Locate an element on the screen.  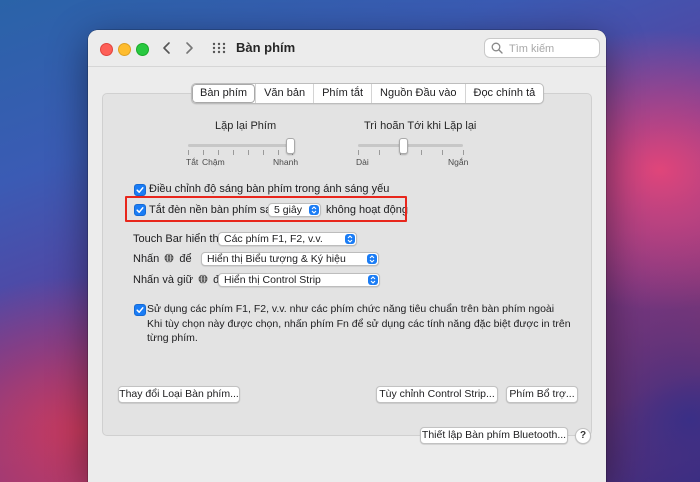
press-globe-popup: Hiển thị Biểu tượng & Ký hiệu is located at coordinates (290, 259).